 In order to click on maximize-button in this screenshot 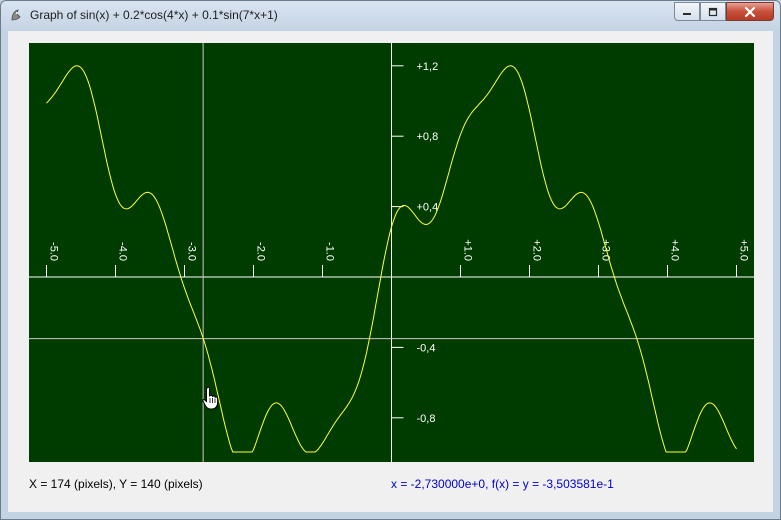, I will do `click(713, 11)`.